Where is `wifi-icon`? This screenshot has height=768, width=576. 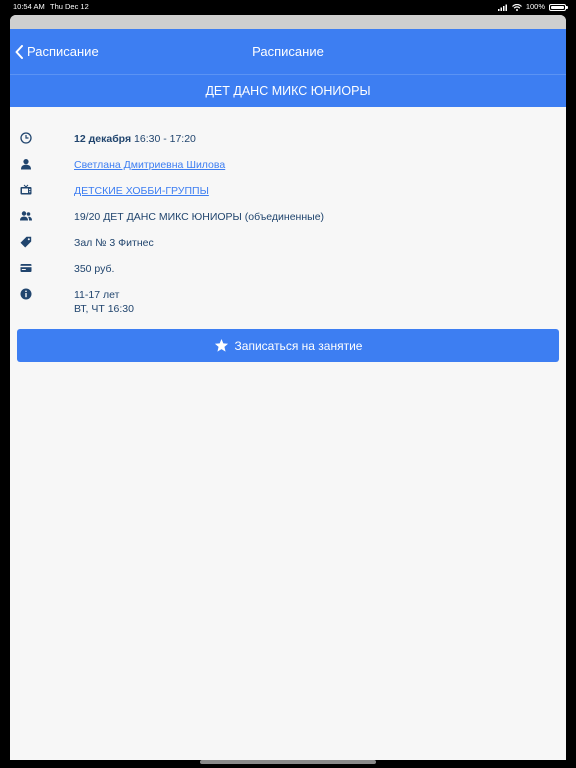
wifi-icon is located at coordinates (516, 7).